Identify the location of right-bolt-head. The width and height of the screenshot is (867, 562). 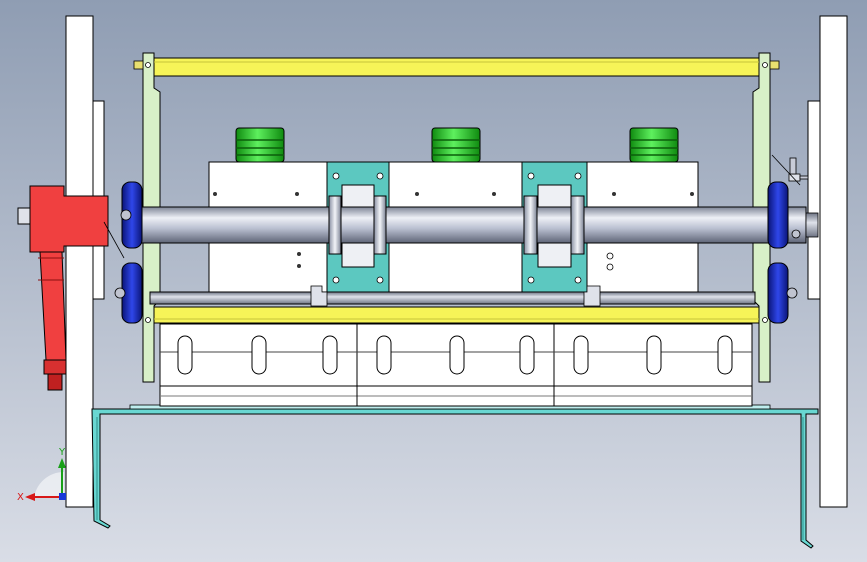
(774, 65).